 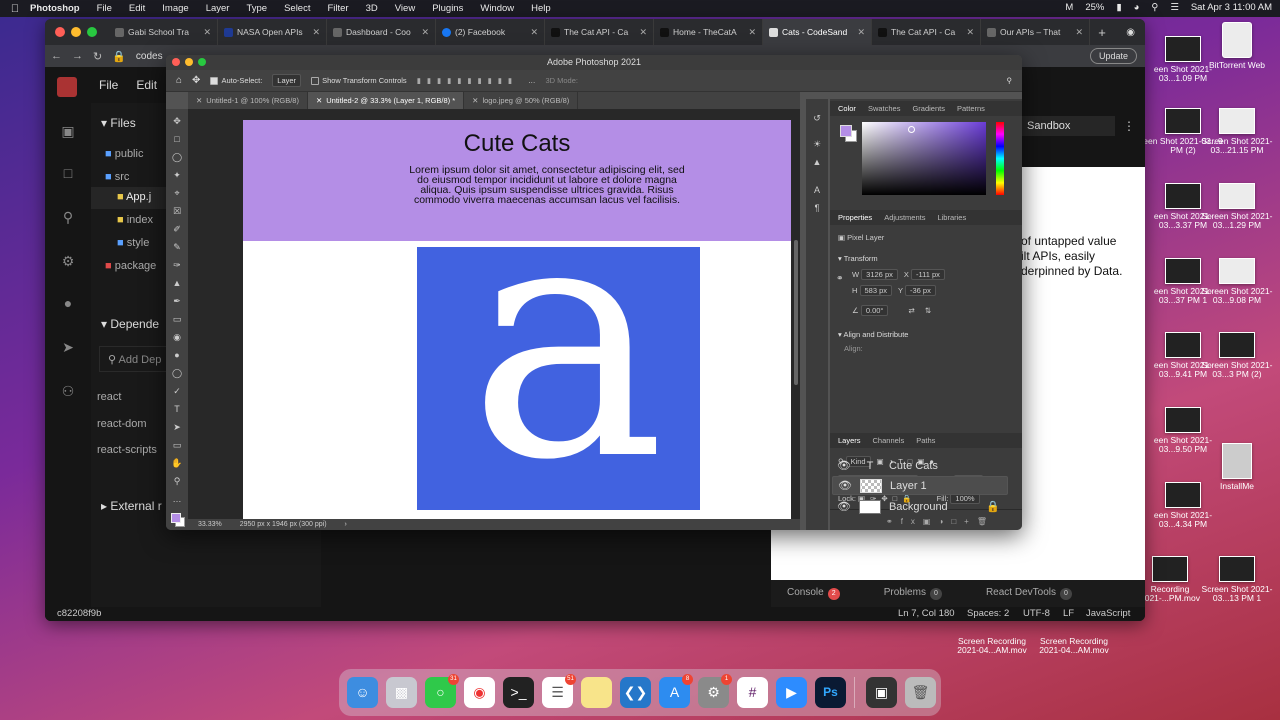 What do you see at coordinates (177, 157) in the screenshot?
I see `lasso-tool-icon: ◯` at bounding box center [177, 157].